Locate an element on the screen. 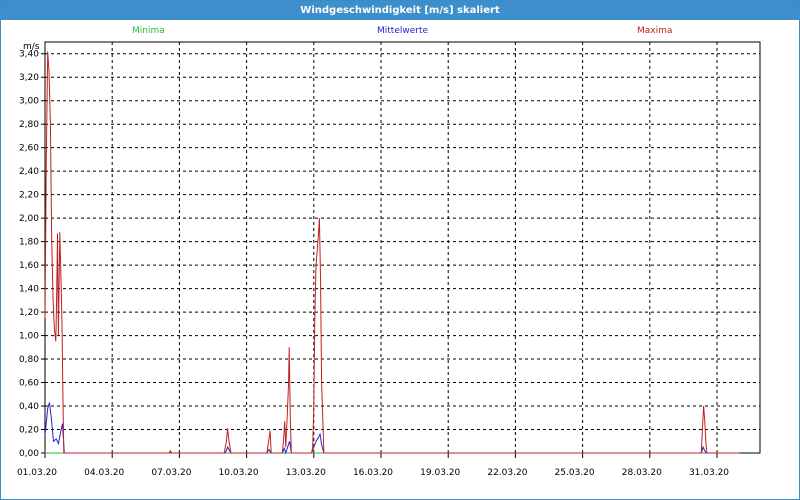 The height and width of the screenshot is (500, 800). y-tick-label: 3,00 is located at coordinates (29, 102).